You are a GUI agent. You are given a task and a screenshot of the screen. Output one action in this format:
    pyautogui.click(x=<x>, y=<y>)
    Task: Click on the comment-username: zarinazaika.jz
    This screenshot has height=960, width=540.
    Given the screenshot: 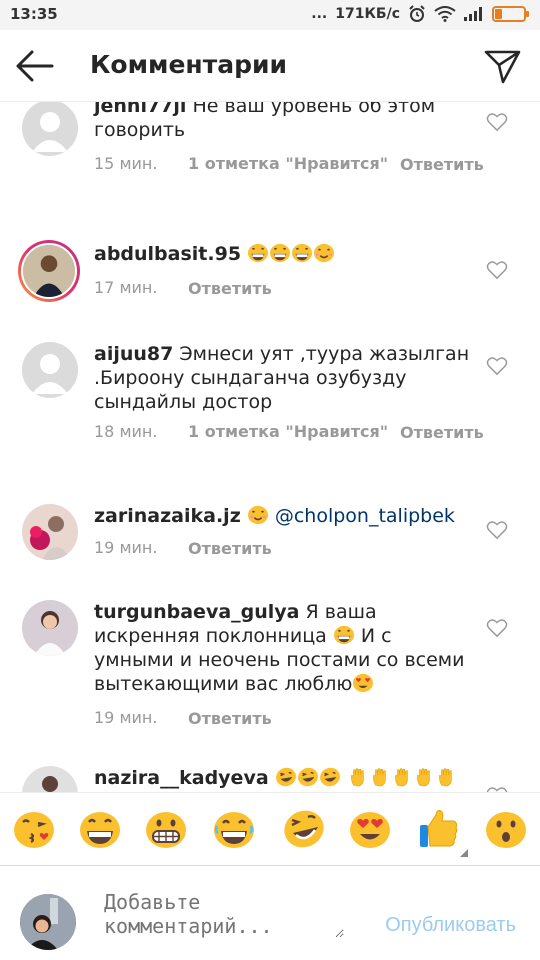 What is the action you would take?
    pyautogui.click(x=167, y=516)
    